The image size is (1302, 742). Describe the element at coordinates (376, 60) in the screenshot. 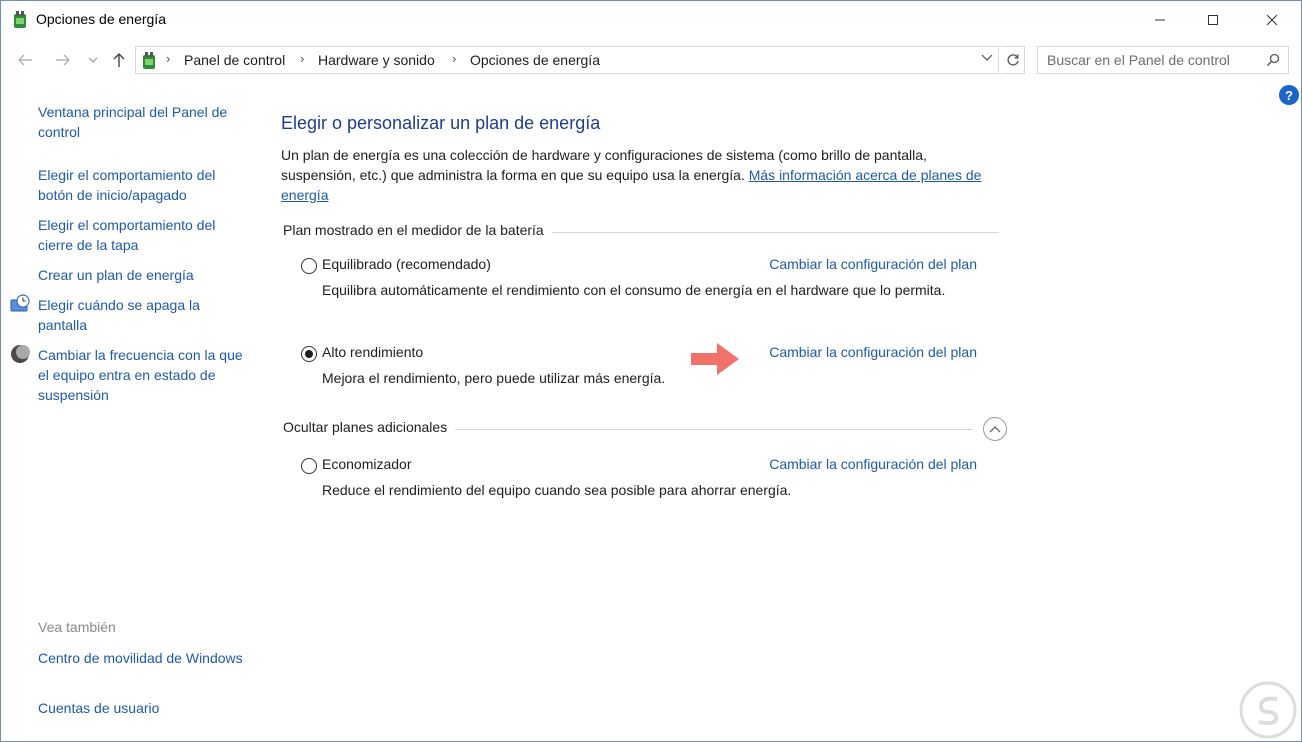

I see `breadcrumb-hardware-sound: Hardware y sonido` at that location.